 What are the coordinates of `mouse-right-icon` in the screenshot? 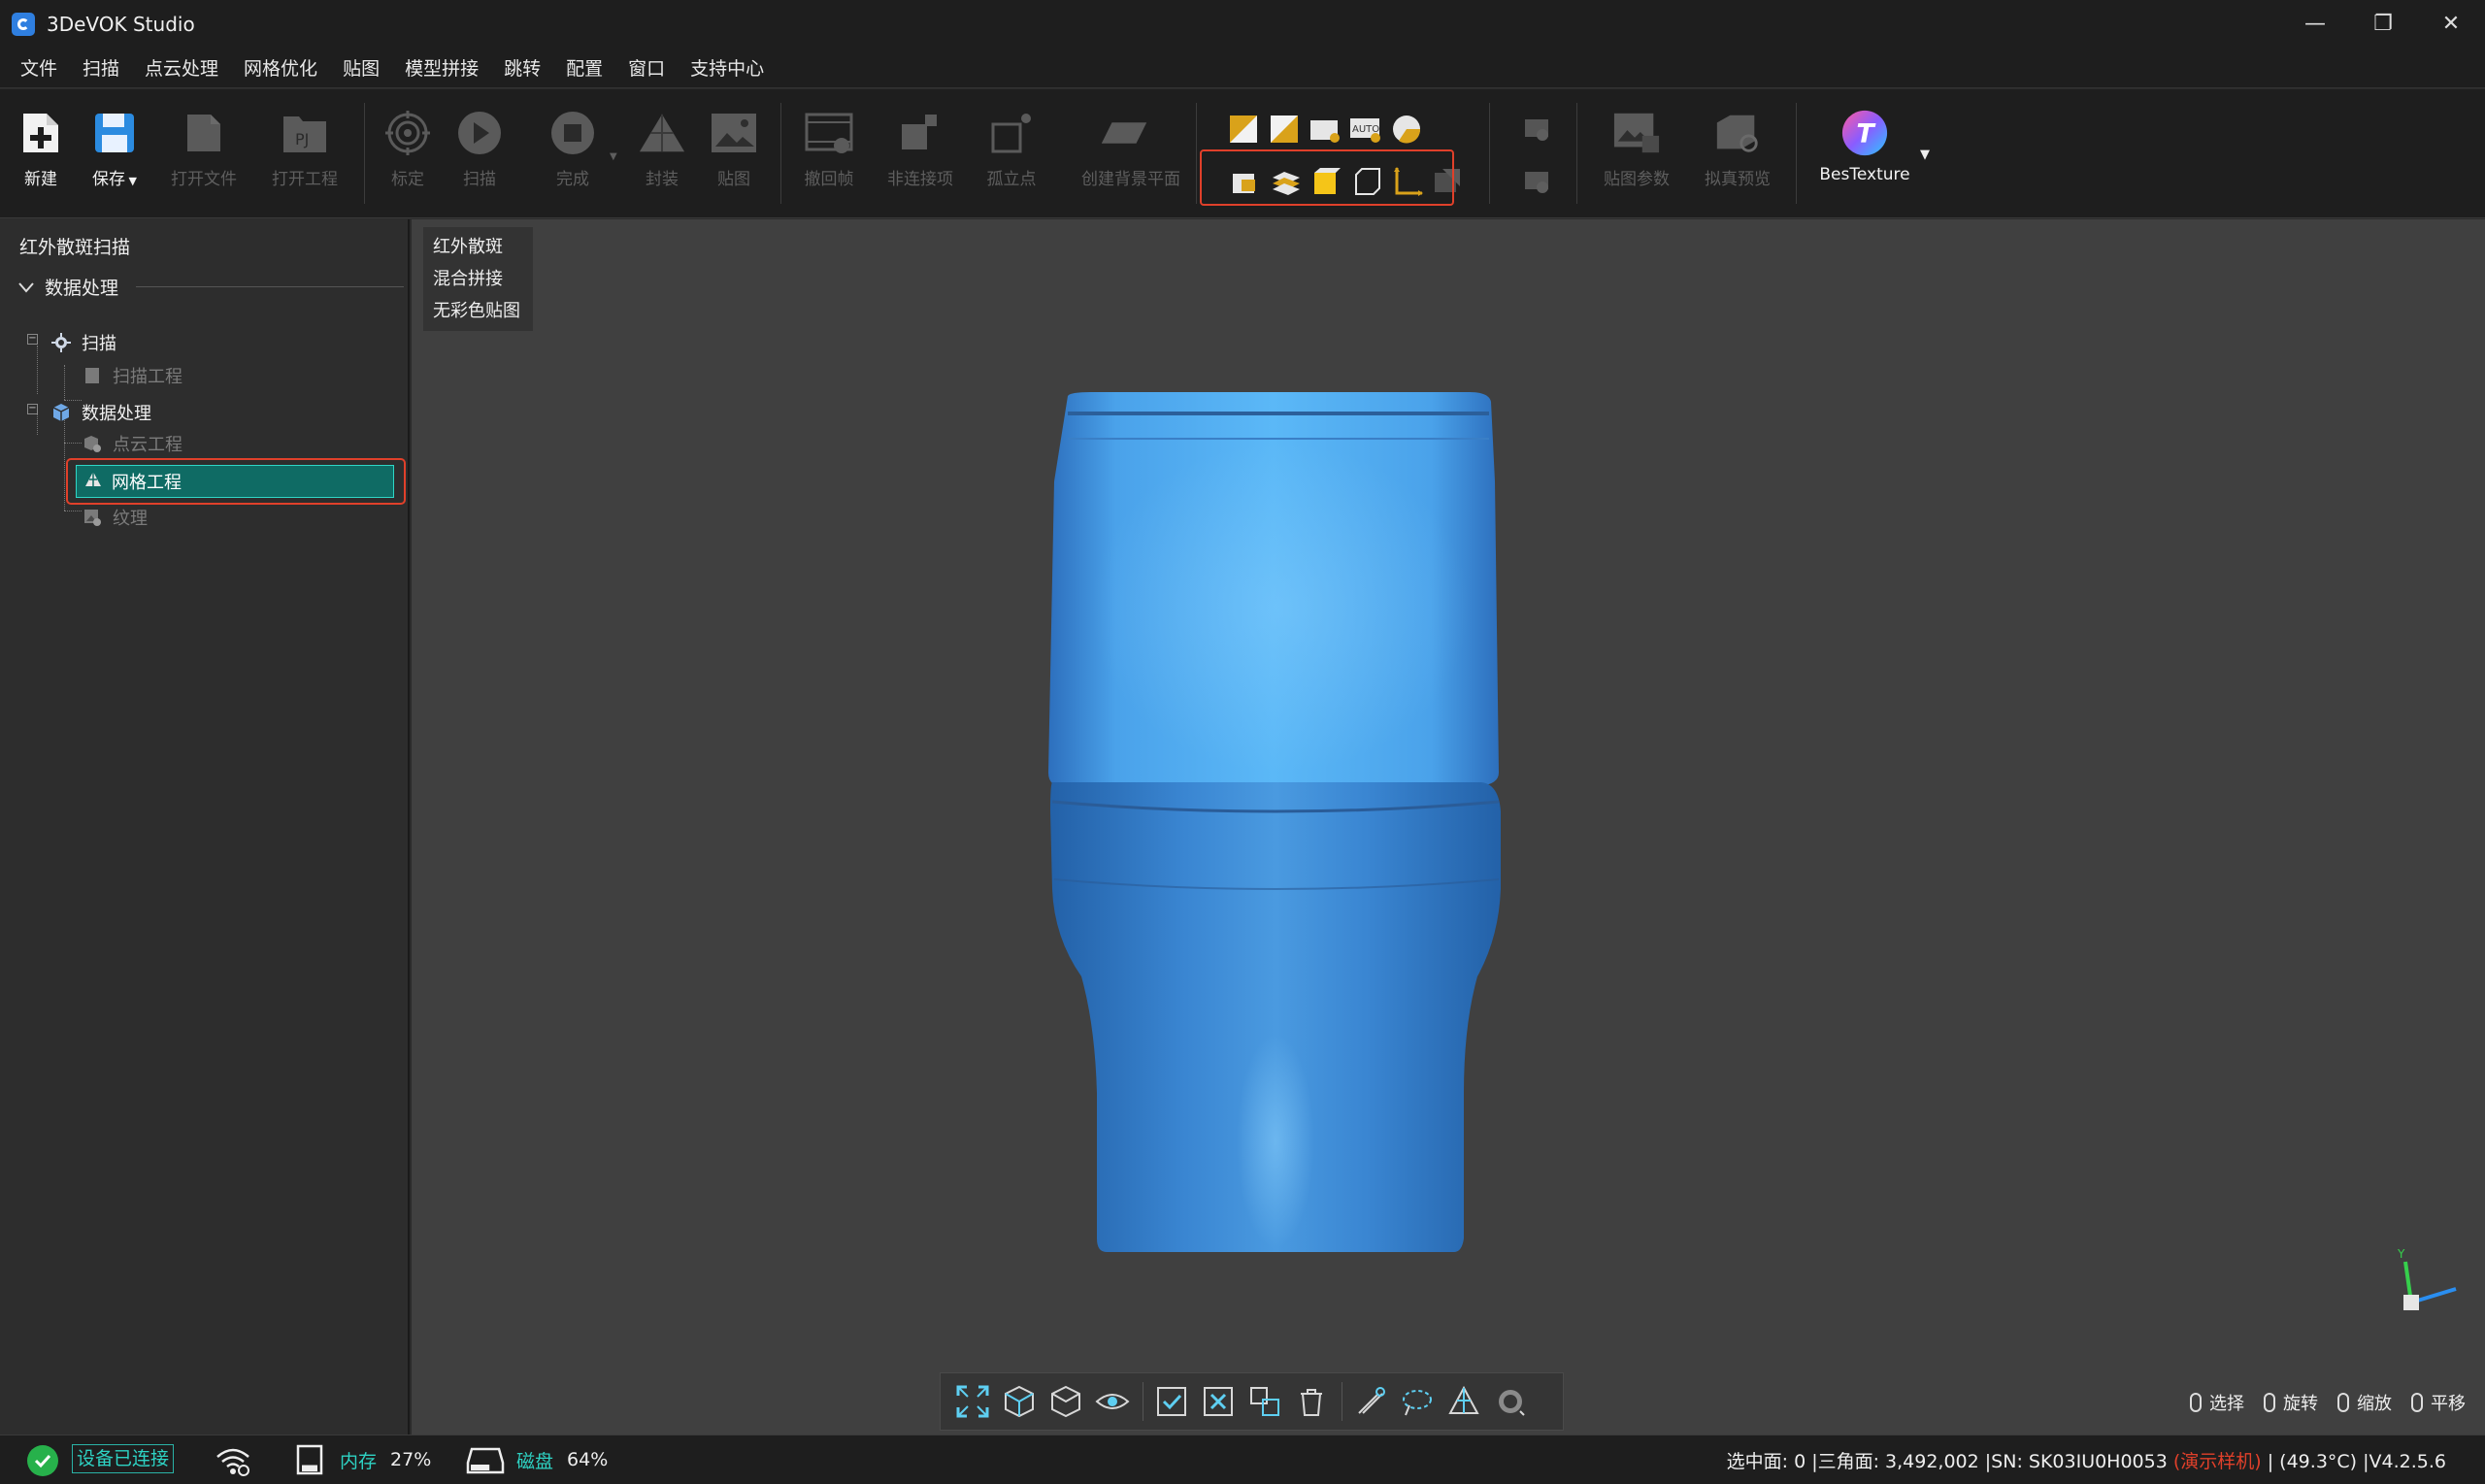 It's located at (2269, 1402).